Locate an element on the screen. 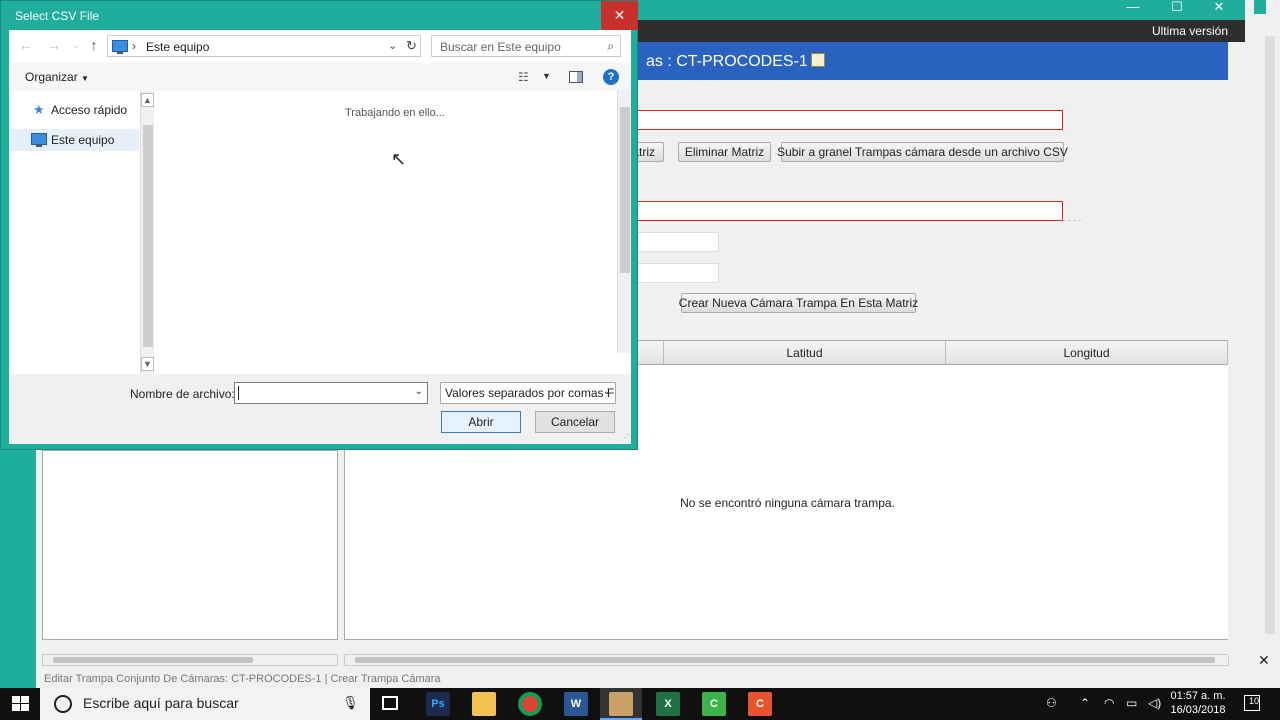  file-scrollbar is located at coordinates (624, 222).